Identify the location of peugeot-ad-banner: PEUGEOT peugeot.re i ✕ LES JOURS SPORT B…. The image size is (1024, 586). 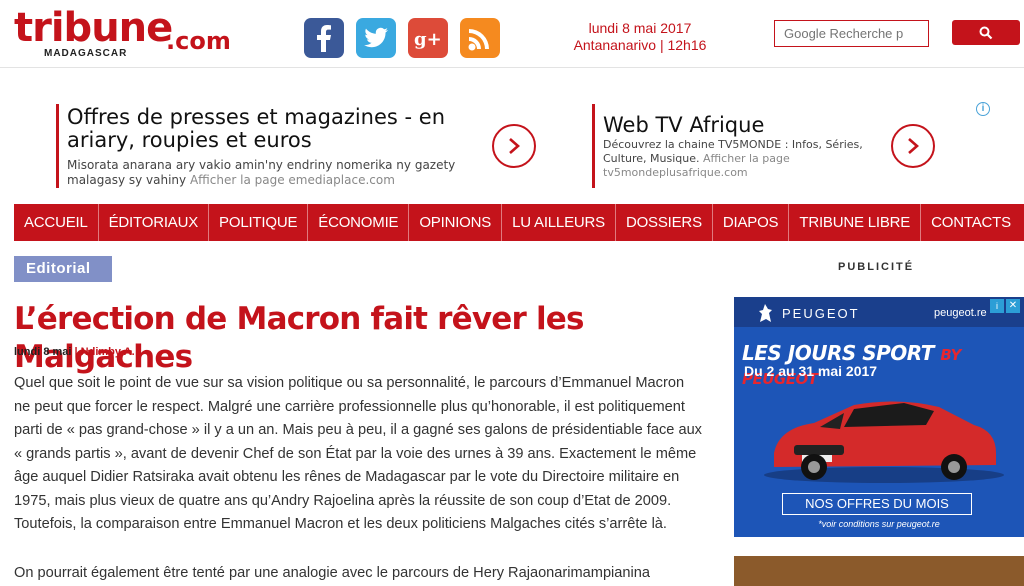
(879, 417).